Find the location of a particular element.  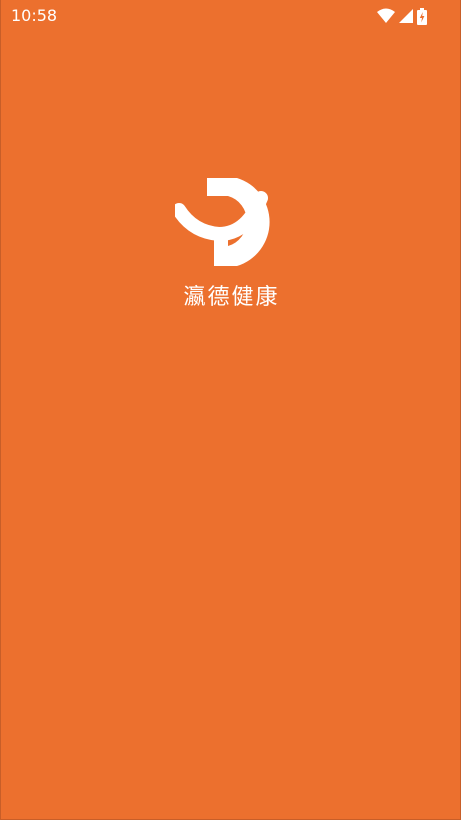

status-time: 10:58 is located at coordinates (34, 15).